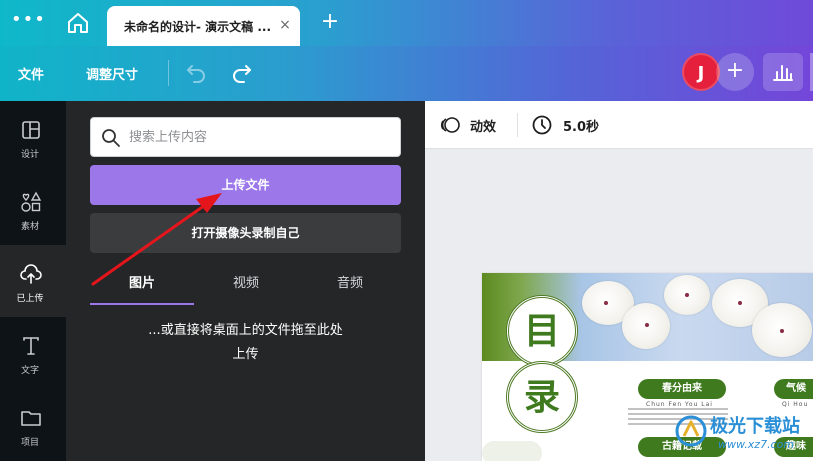 The image size is (813, 461). I want to click on document-tab: 未命名的设计- 演示文稿 ... ×, so click(203, 26).